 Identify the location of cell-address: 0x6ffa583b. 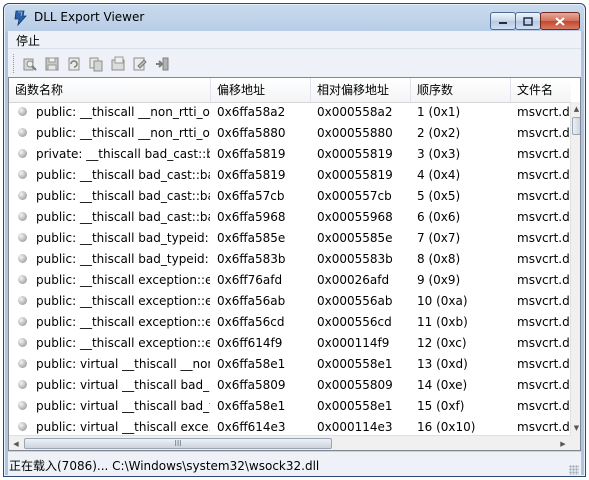
(251, 259).